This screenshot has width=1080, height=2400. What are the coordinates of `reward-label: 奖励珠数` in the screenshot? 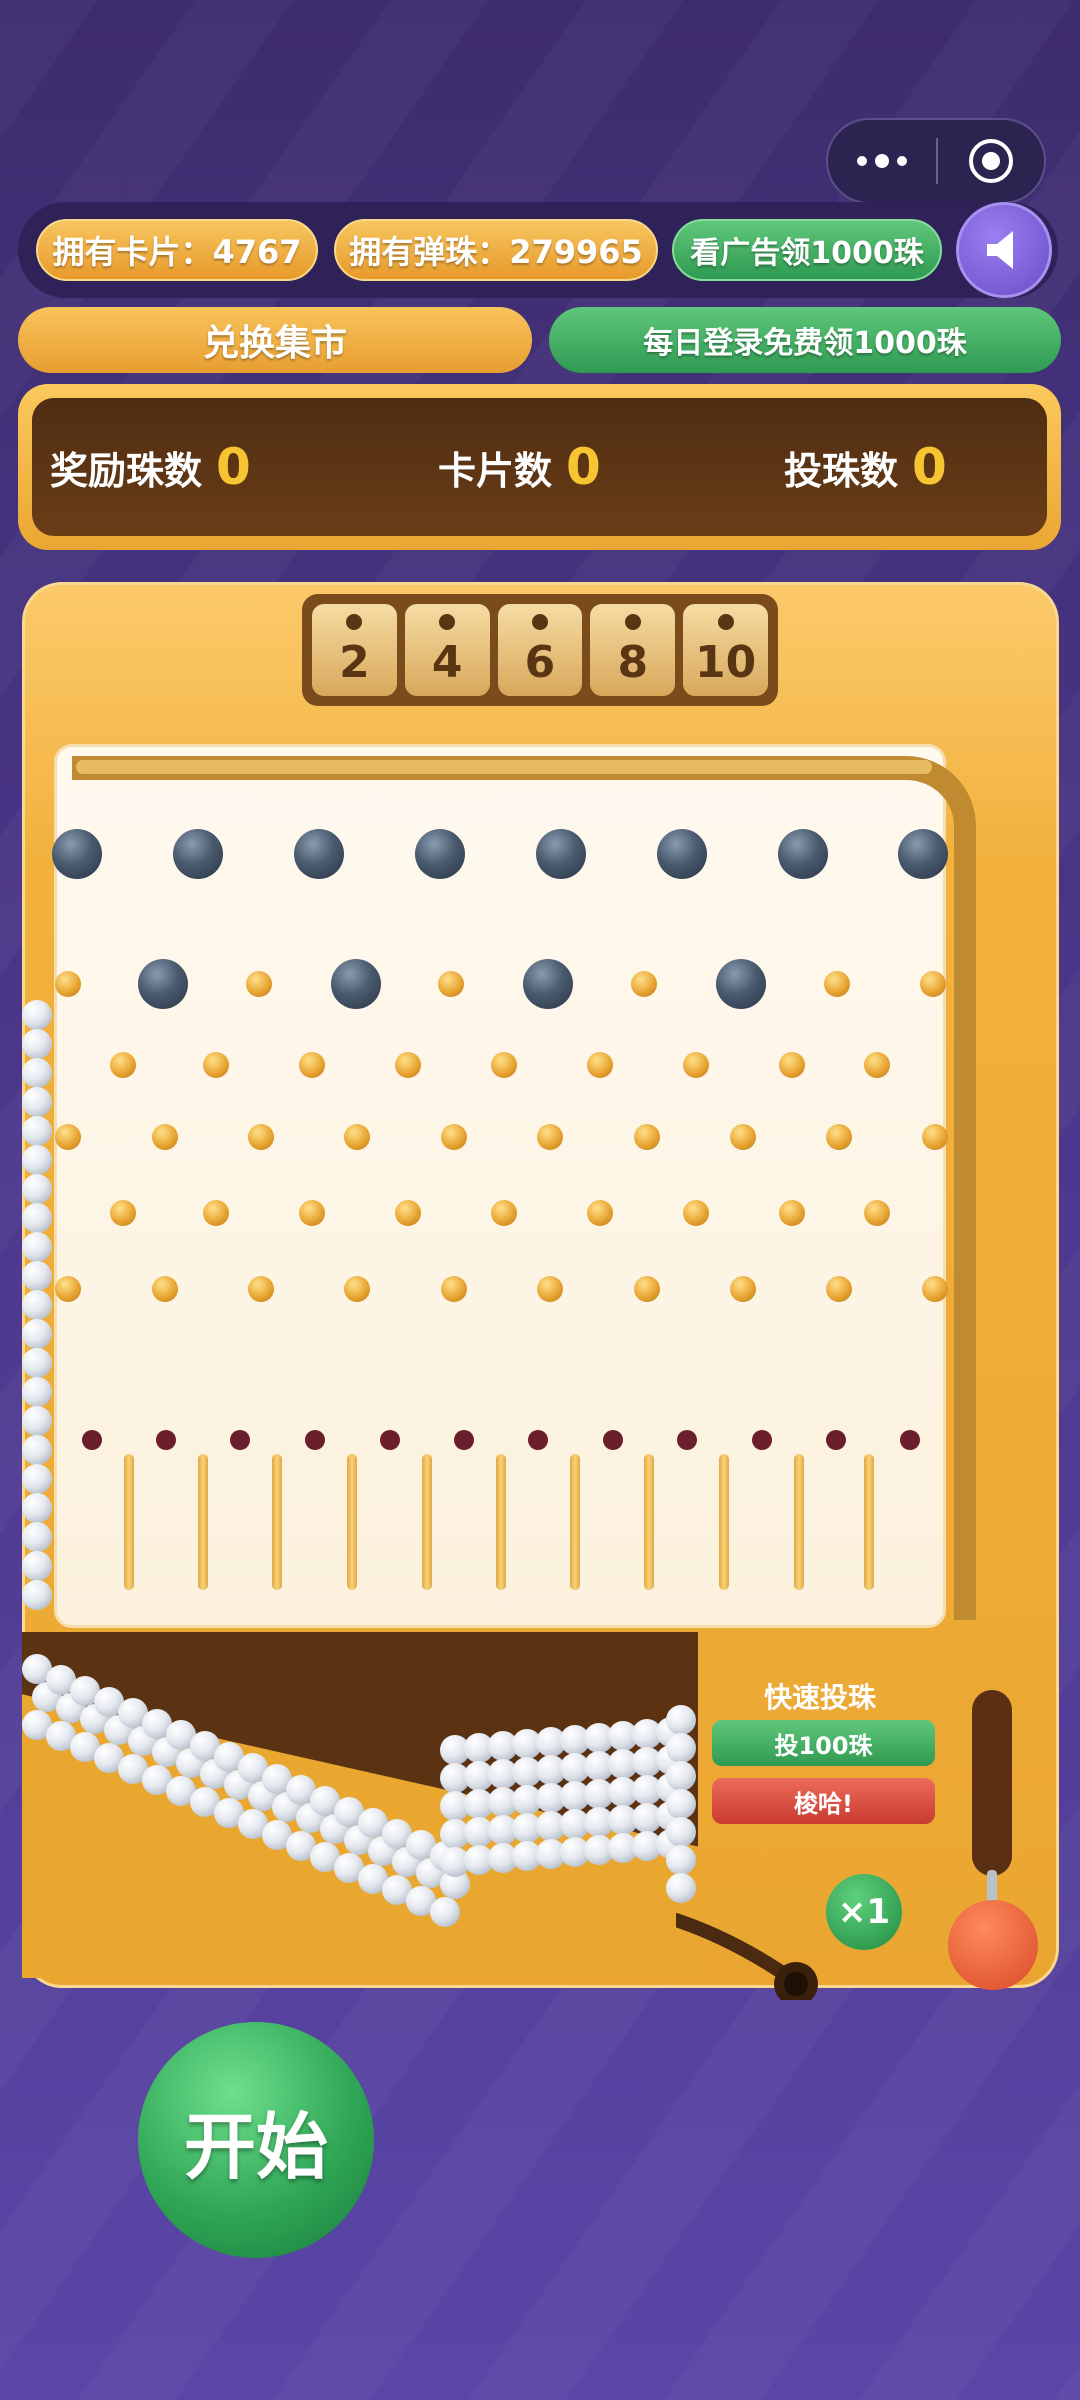 It's located at (126, 470).